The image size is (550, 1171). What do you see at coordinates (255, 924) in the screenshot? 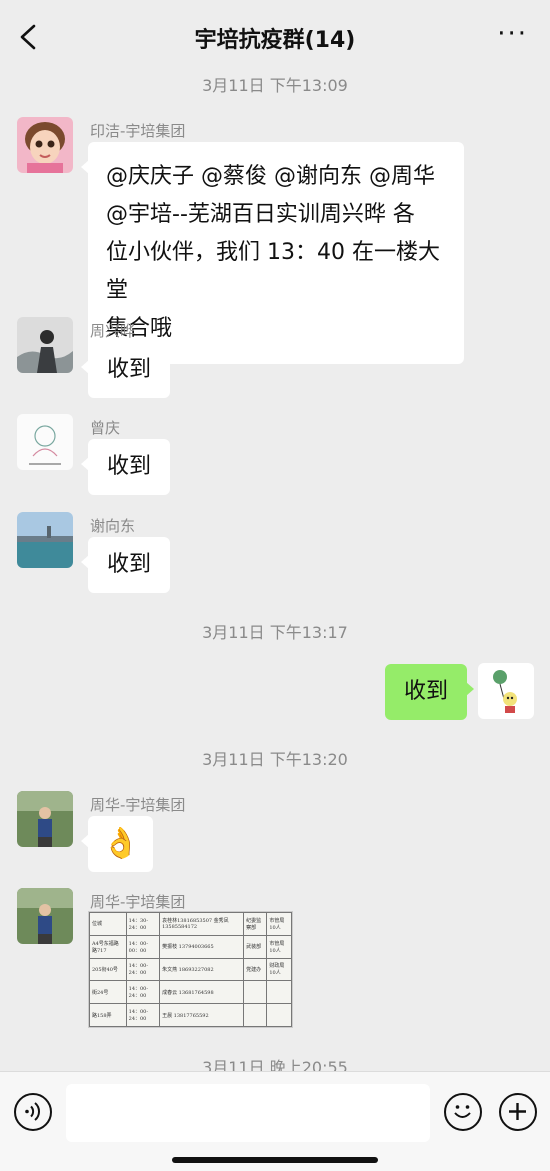
I see `table-cell: 纪委监察部` at bounding box center [255, 924].